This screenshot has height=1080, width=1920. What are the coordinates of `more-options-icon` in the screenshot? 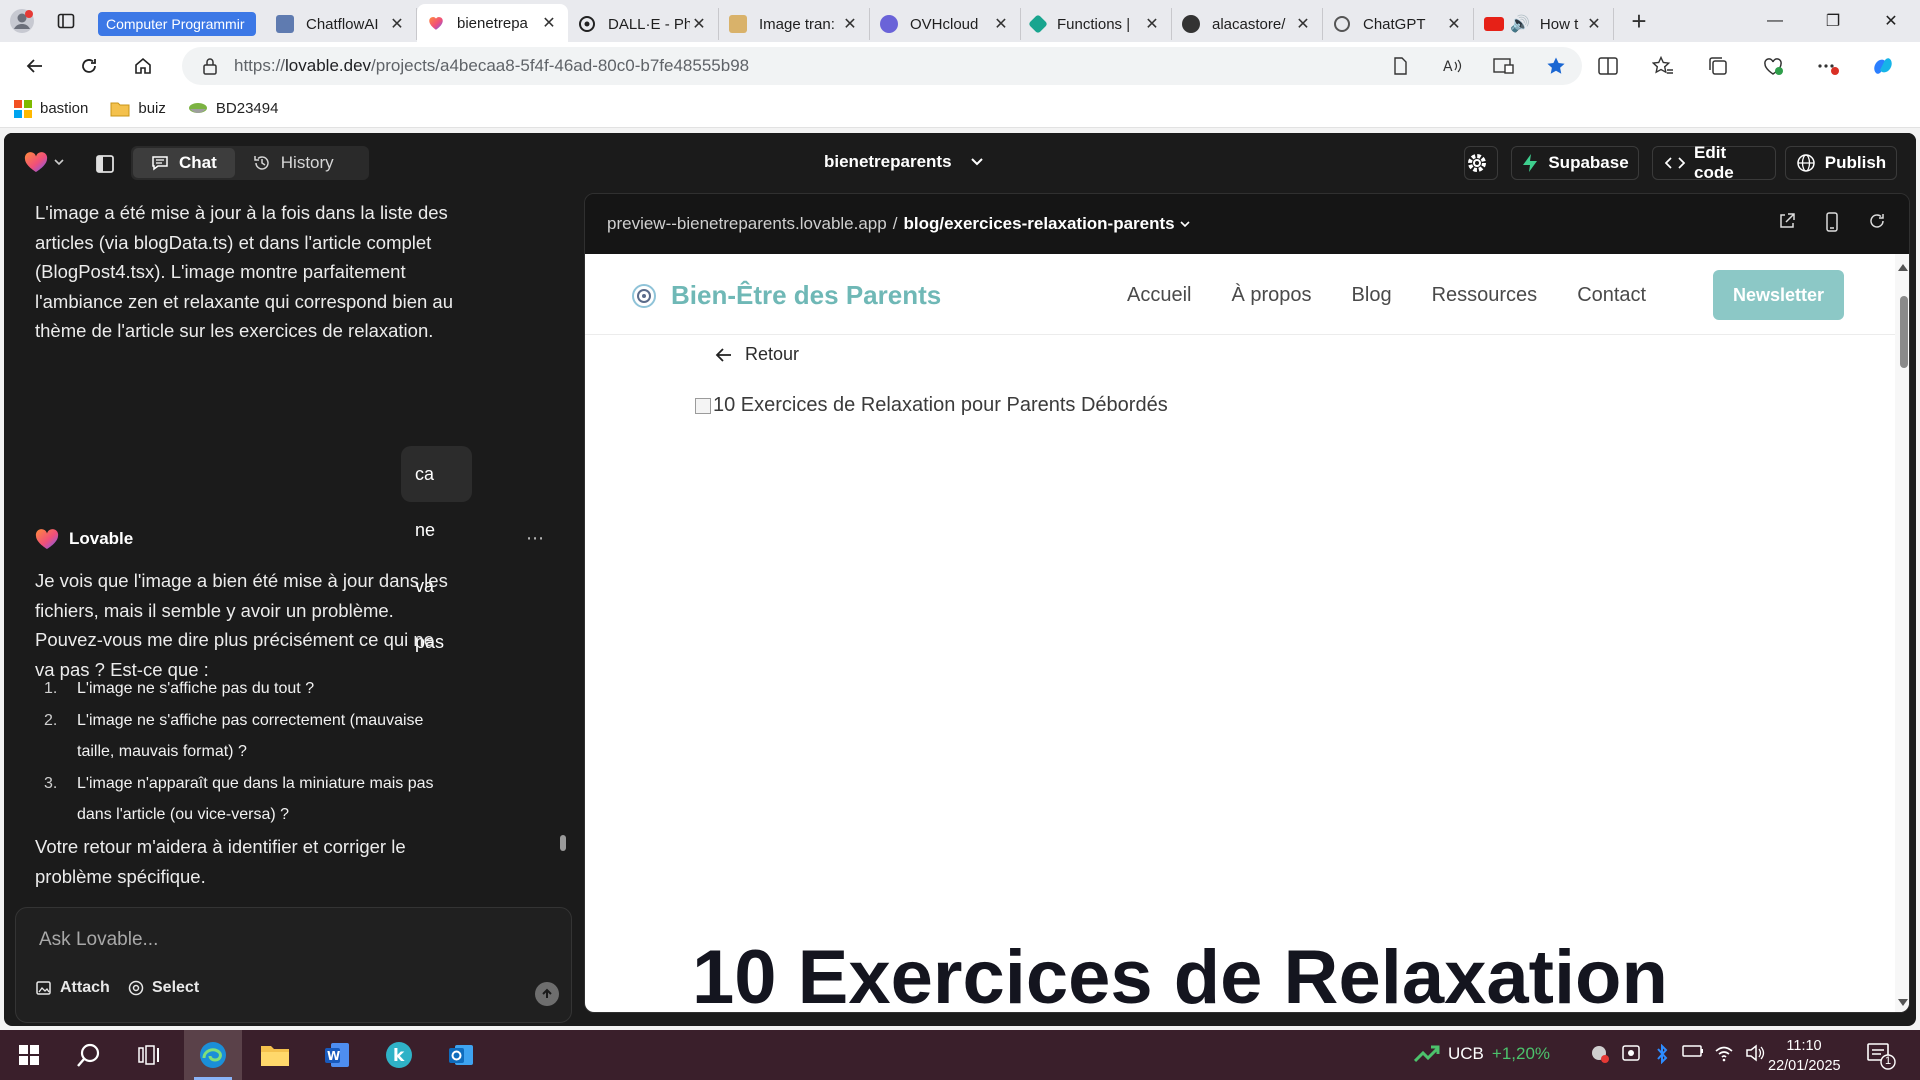 It's located at (1827, 66).